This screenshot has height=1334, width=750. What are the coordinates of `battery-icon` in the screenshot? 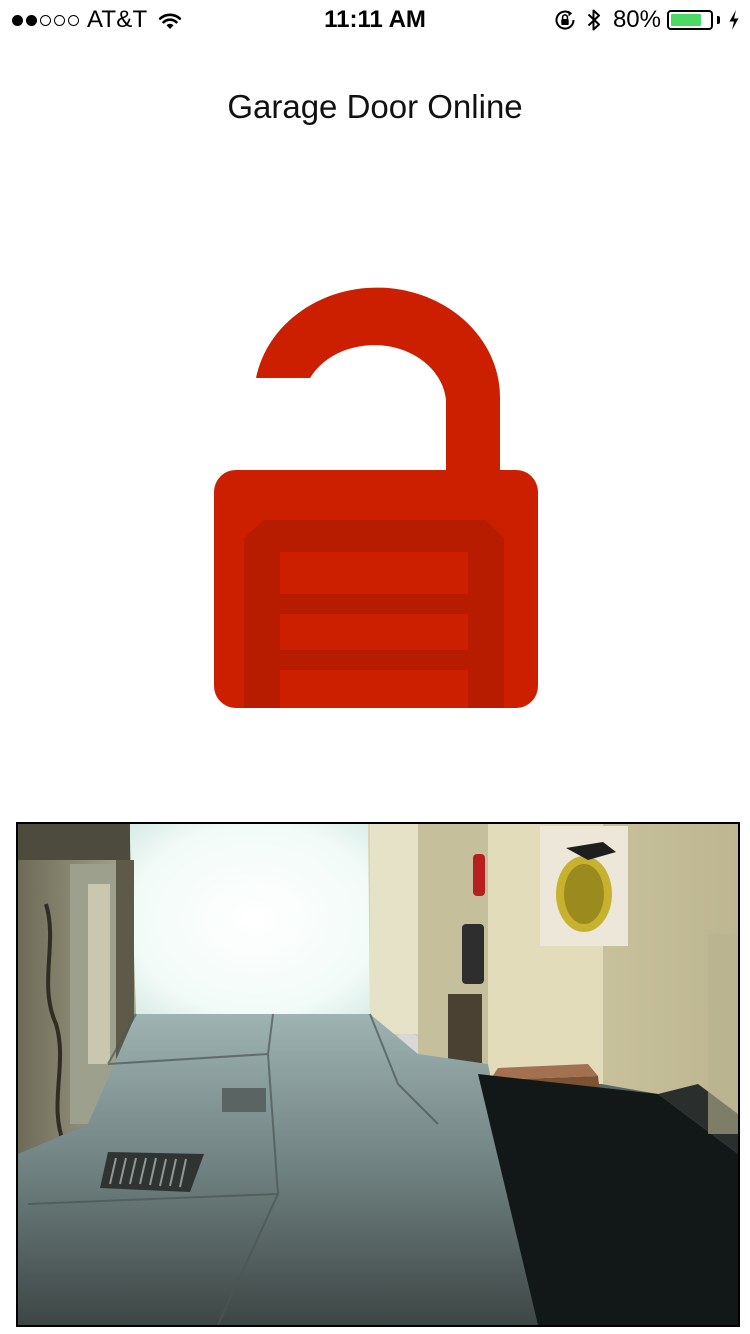 It's located at (690, 20).